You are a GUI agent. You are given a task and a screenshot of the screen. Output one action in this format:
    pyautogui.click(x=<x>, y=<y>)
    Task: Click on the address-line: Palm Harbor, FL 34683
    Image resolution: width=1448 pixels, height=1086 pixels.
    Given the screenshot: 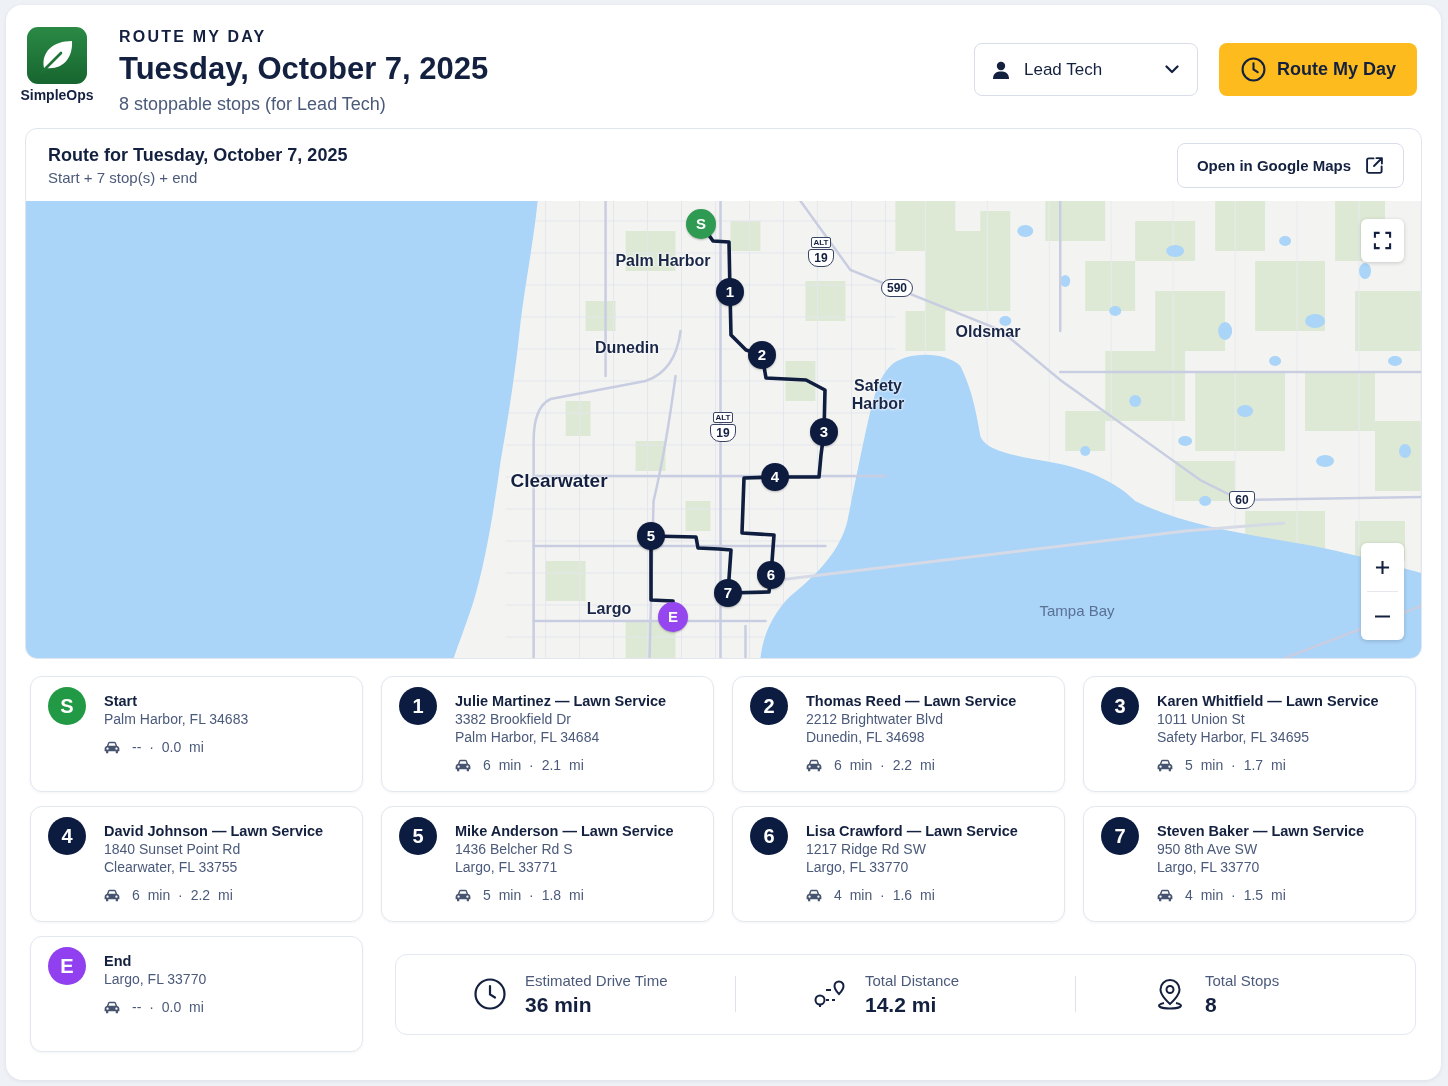 What is the action you would take?
    pyautogui.click(x=176, y=719)
    